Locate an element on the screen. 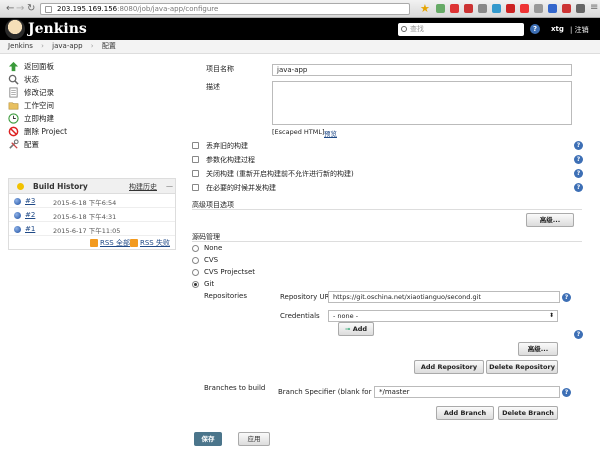  apply-button: 应用 is located at coordinates (254, 439).